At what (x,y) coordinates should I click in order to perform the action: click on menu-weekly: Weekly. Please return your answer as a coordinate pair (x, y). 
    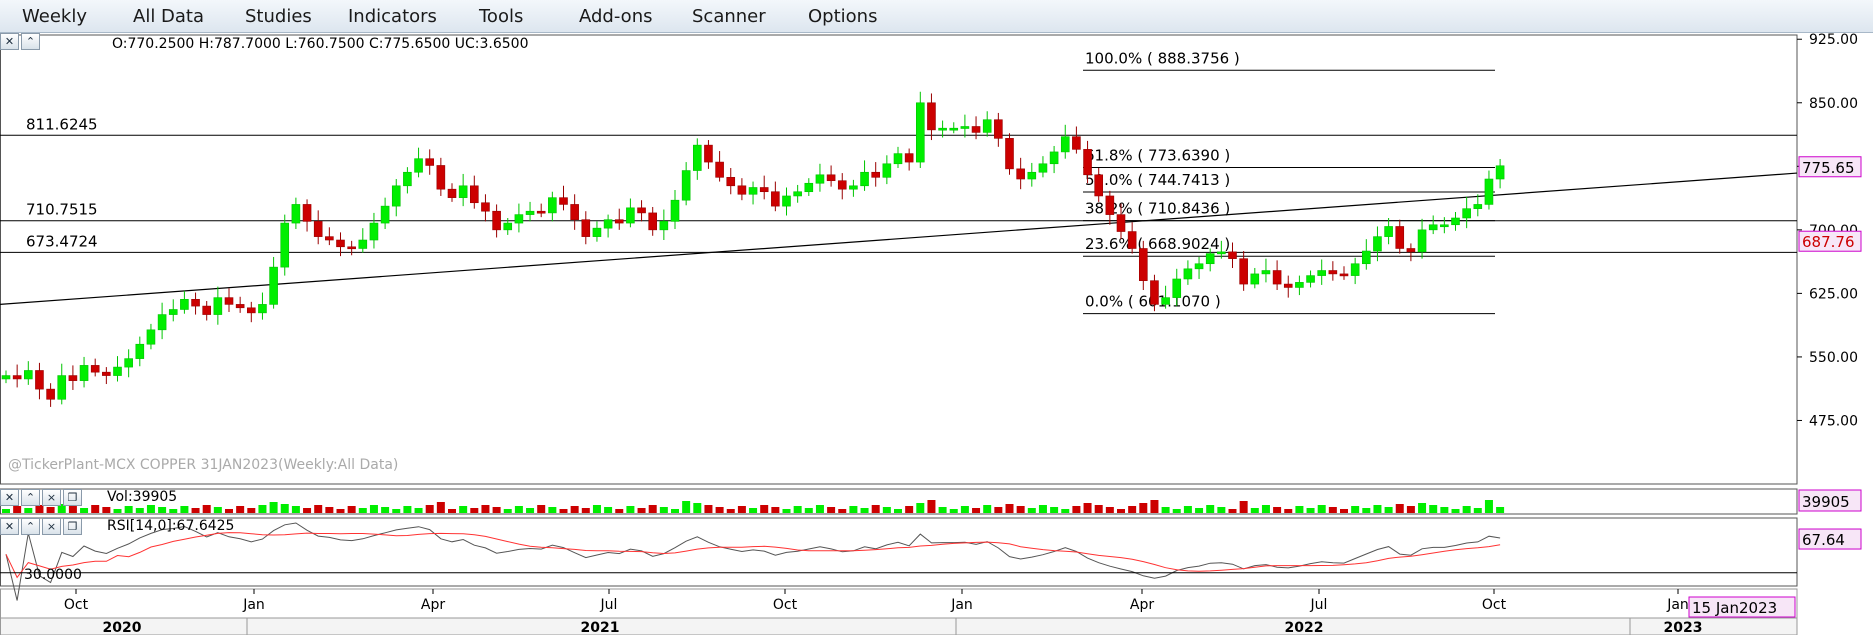
    Looking at the image, I should click on (54, 16).